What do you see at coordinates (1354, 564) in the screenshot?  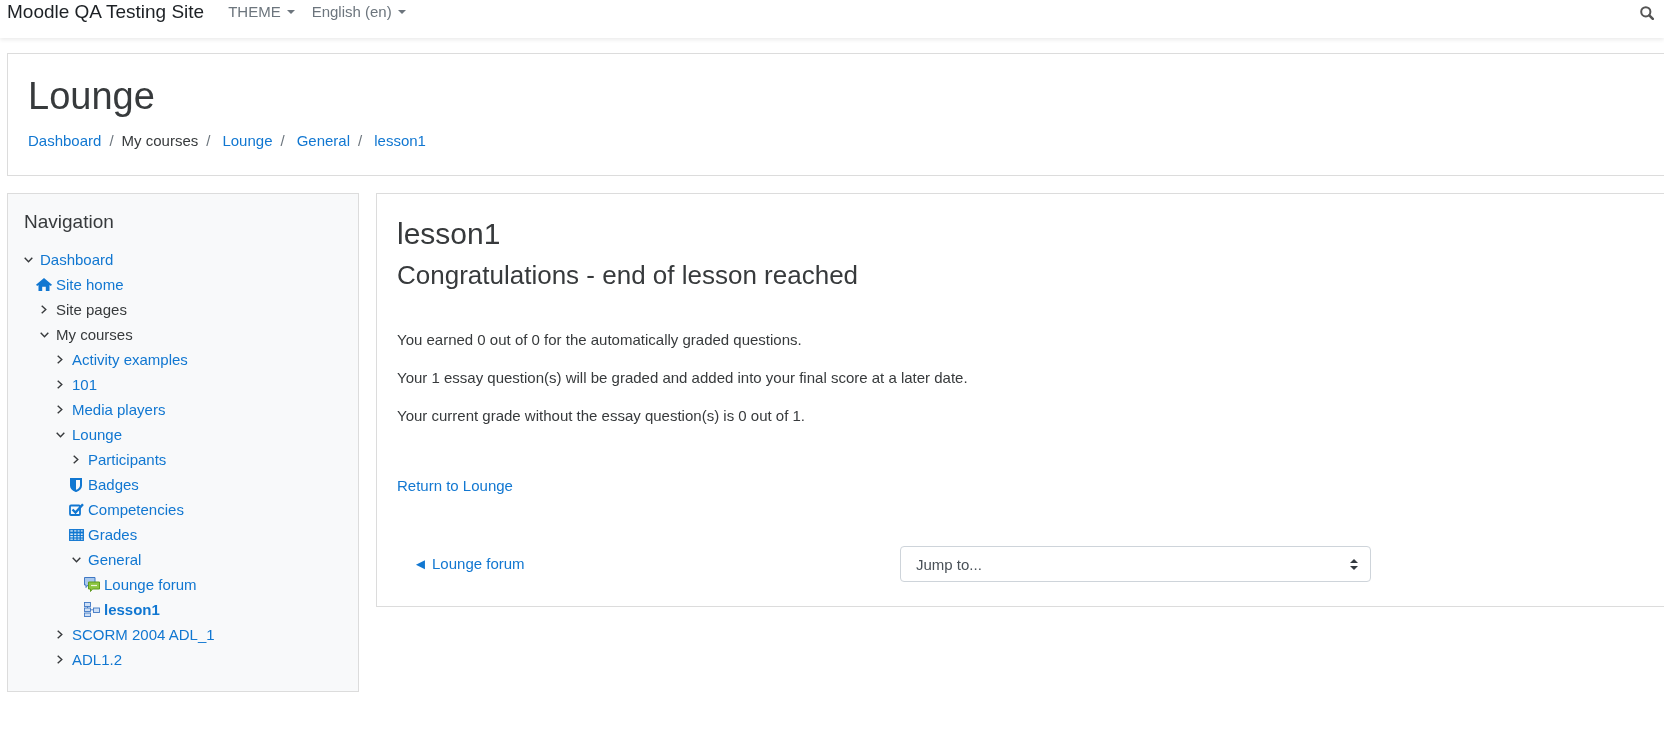 I see `sort-arrows-icon` at bounding box center [1354, 564].